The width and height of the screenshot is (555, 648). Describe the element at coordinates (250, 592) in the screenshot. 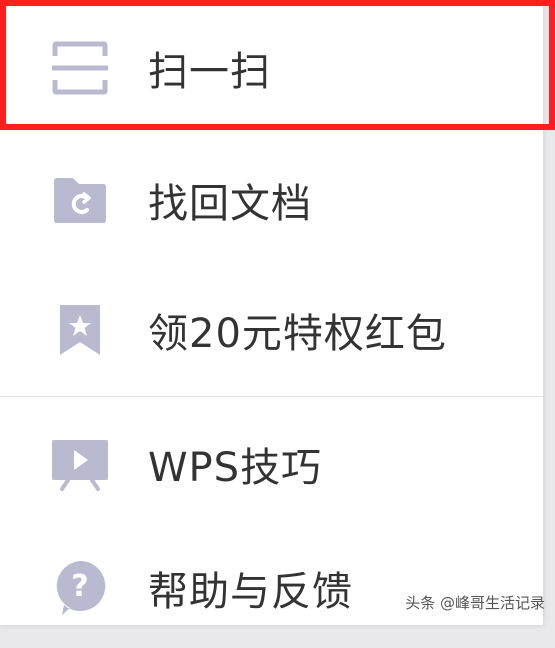

I see `menu-item-label: 帮助与反馈` at that location.